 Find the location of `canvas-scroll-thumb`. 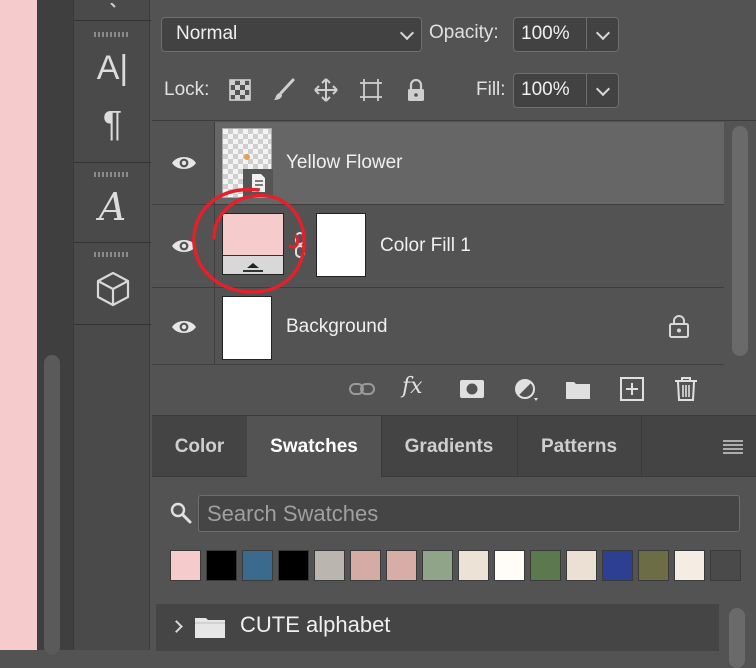

canvas-scroll-thumb is located at coordinates (52, 505).